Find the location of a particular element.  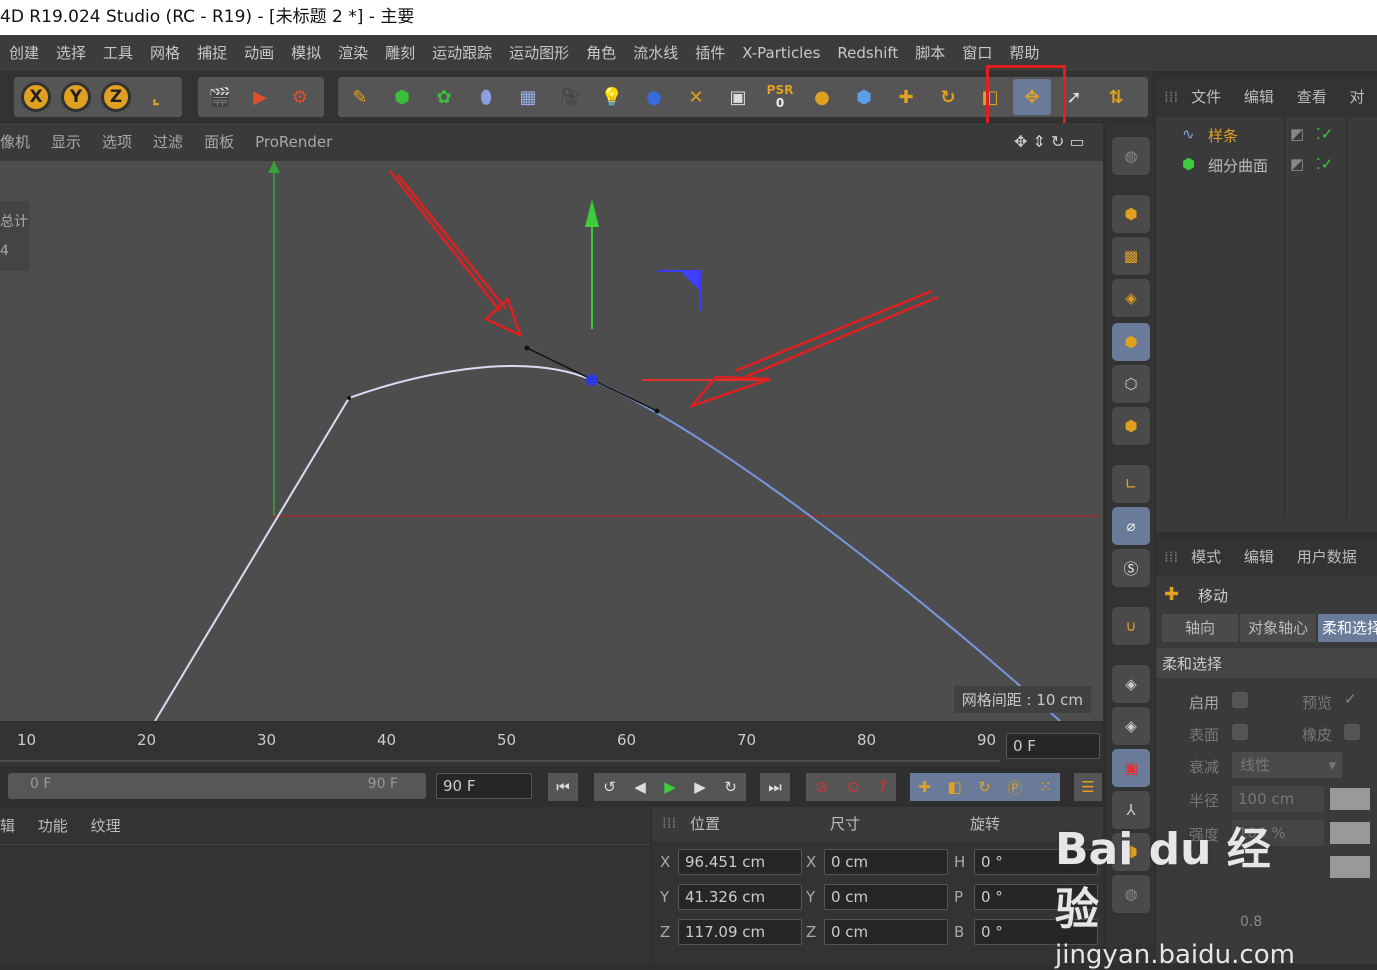

frame-button: ▣ is located at coordinates (738, 97).